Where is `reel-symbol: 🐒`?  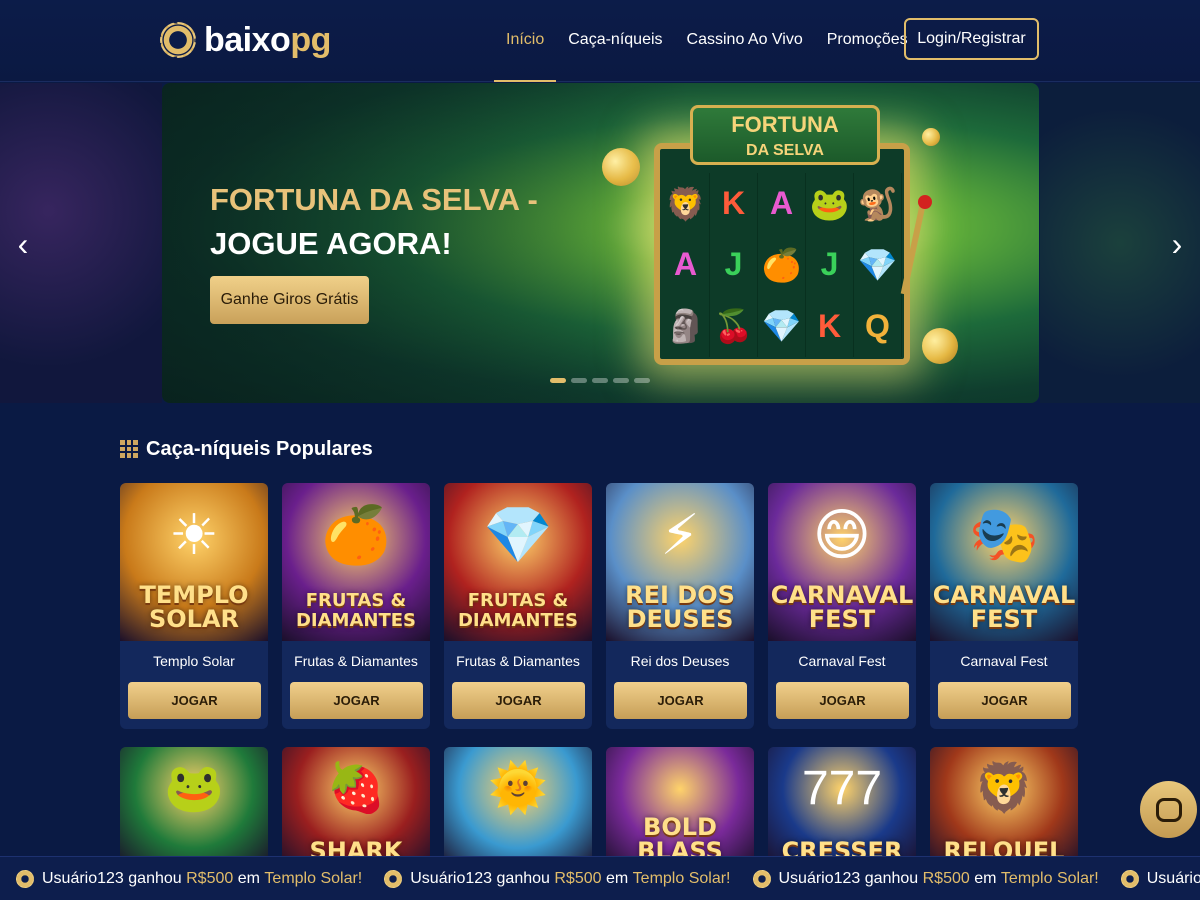
reel-symbol: 🐒 is located at coordinates (878, 204).